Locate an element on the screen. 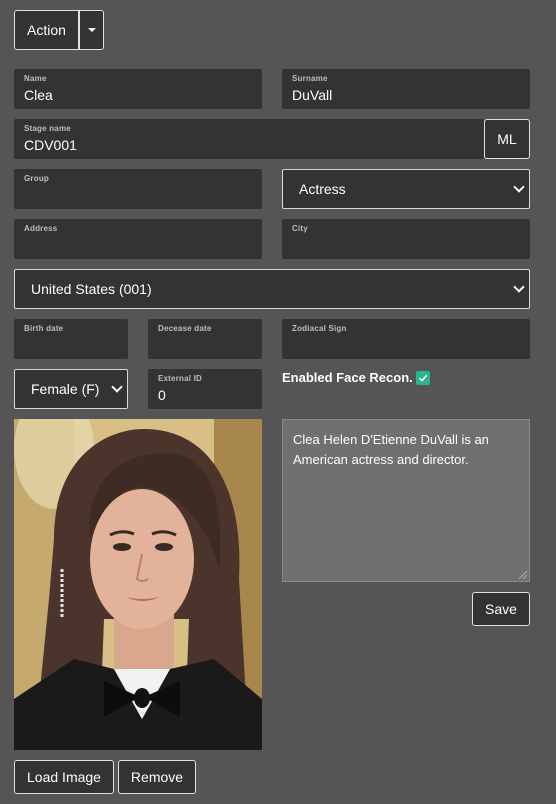 The width and height of the screenshot is (556, 804). role-select-value: Actress is located at coordinates (322, 189).